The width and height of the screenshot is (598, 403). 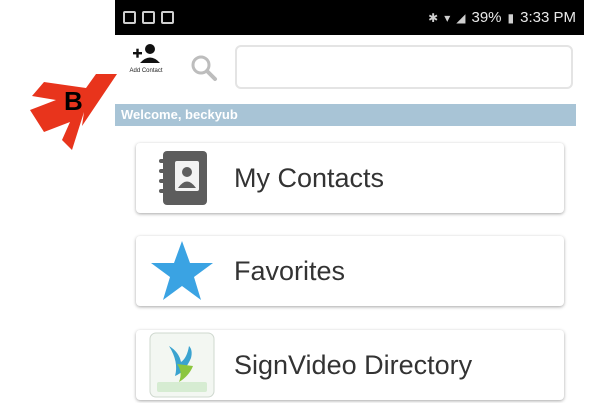 I want to click on welcome-banner: Welcome, beckyub, so click(x=345, y=115).